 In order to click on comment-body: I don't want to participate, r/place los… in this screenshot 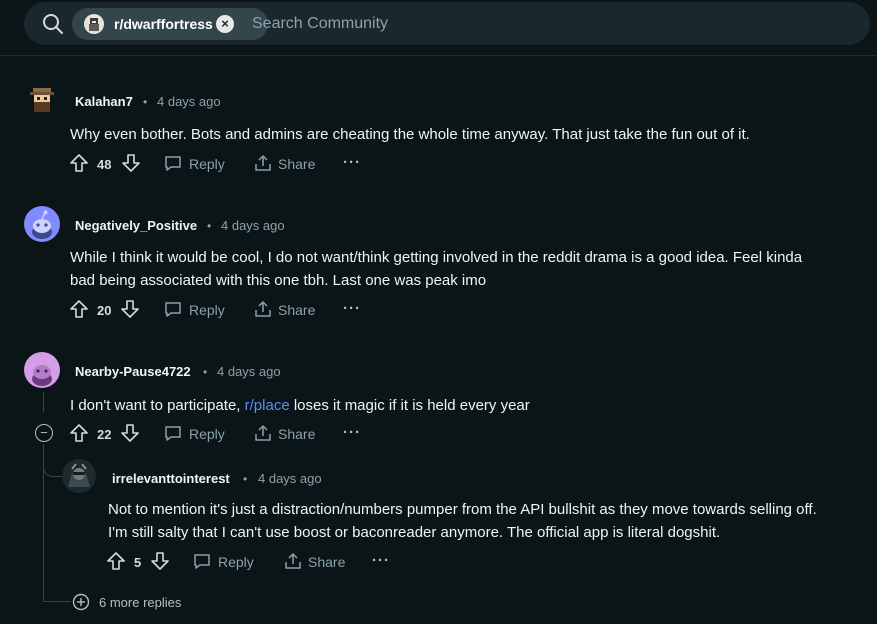, I will do `click(300, 405)`.